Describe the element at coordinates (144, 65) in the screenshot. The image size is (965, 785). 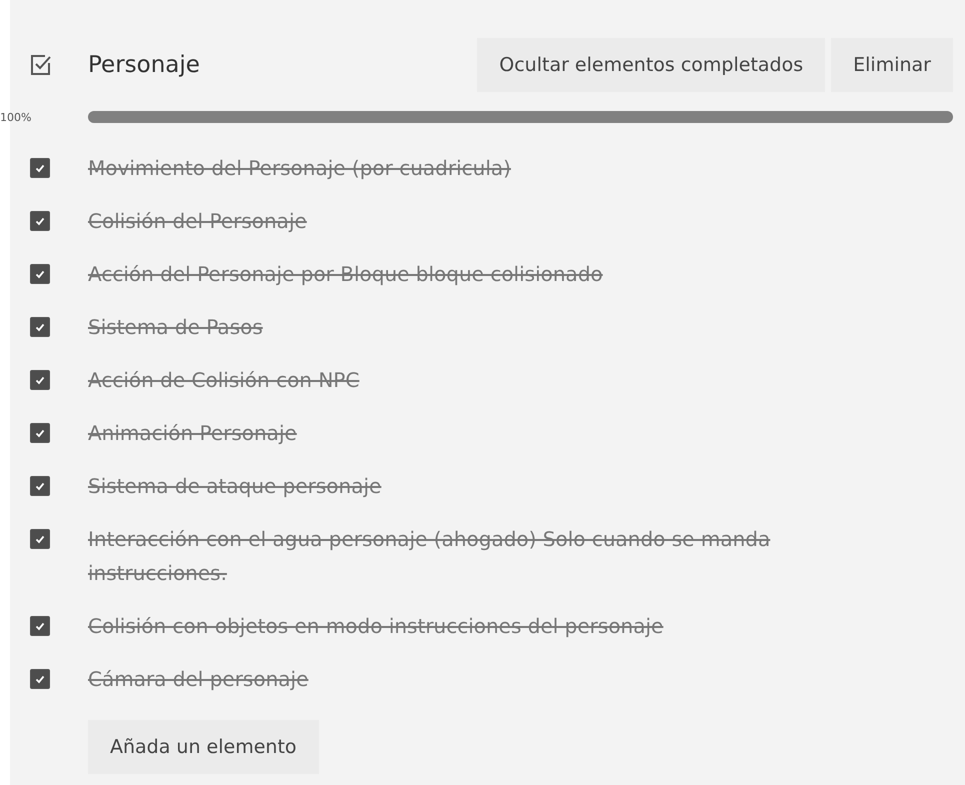
I see `list-title: Personaje` at that location.